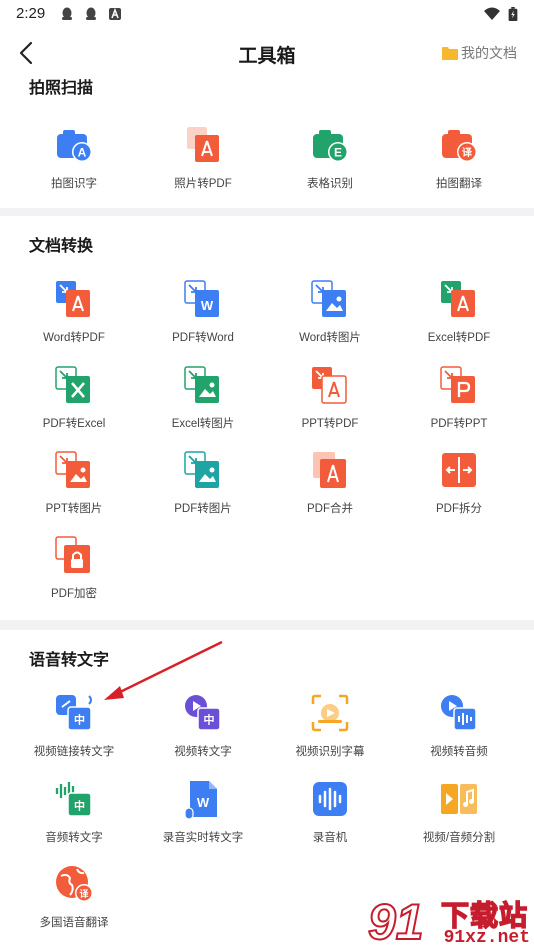 This screenshot has width=534, height=950. I want to click on section-title: 语音转文字, so click(69, 660).